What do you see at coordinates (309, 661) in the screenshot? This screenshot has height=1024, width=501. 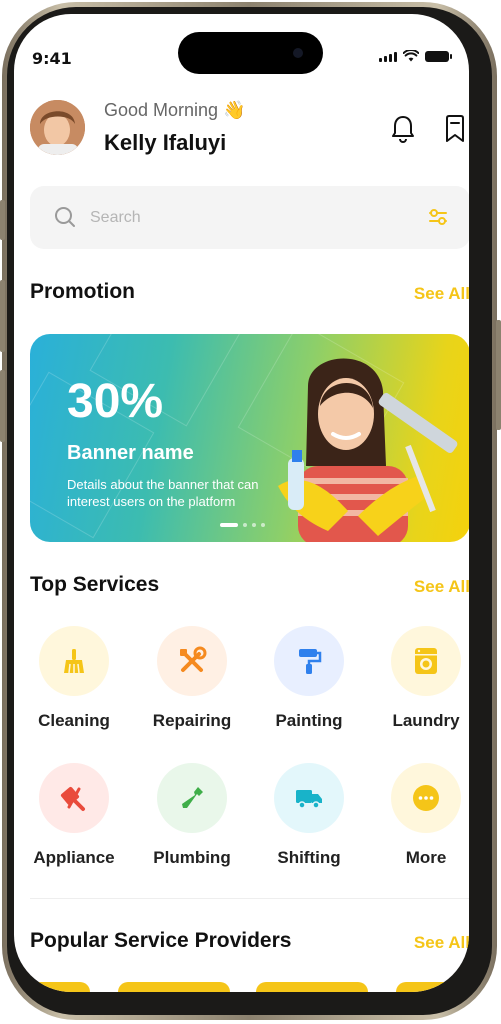 I see `paint-roller-icon` at bounding box center [309, 661].